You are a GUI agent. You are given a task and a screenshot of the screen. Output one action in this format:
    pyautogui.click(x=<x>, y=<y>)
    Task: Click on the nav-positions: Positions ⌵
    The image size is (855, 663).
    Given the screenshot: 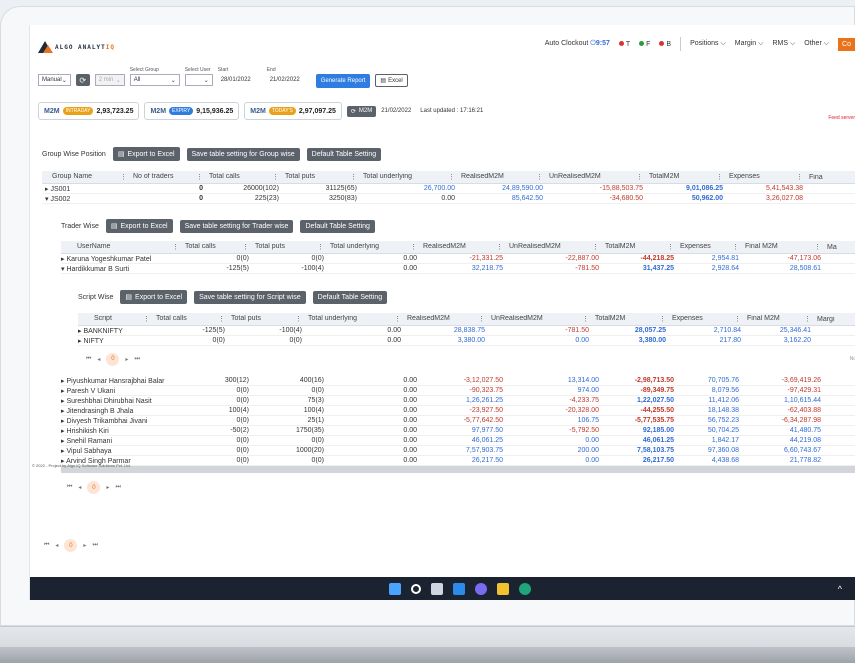 What is the action you would take?
    pyautogui.click(x=708, y=44)
    